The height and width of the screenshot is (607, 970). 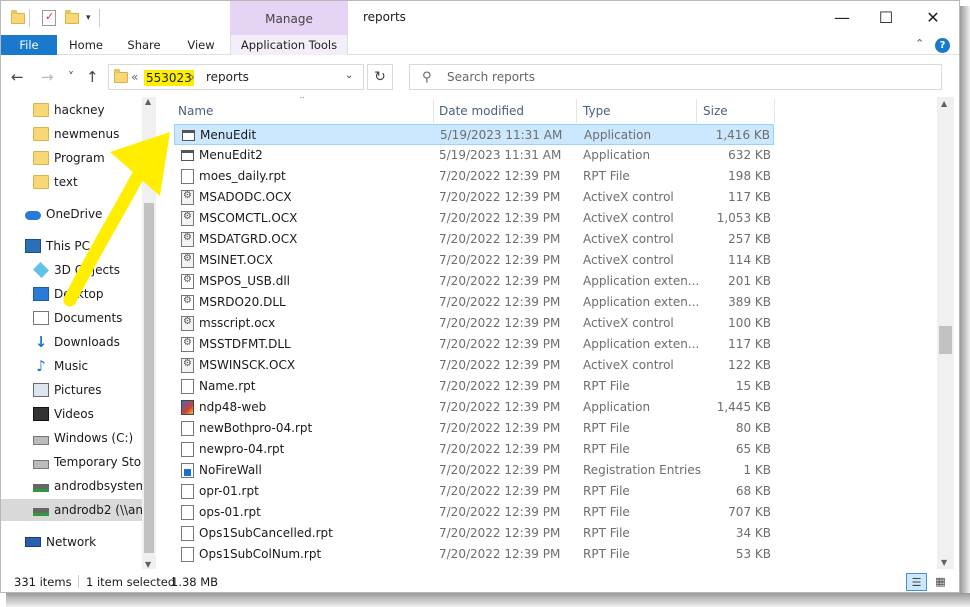 What do you see at coordinates (842, 17) in the screenshot?
I see `minimize-button: —` at bounding box center [842, 17].